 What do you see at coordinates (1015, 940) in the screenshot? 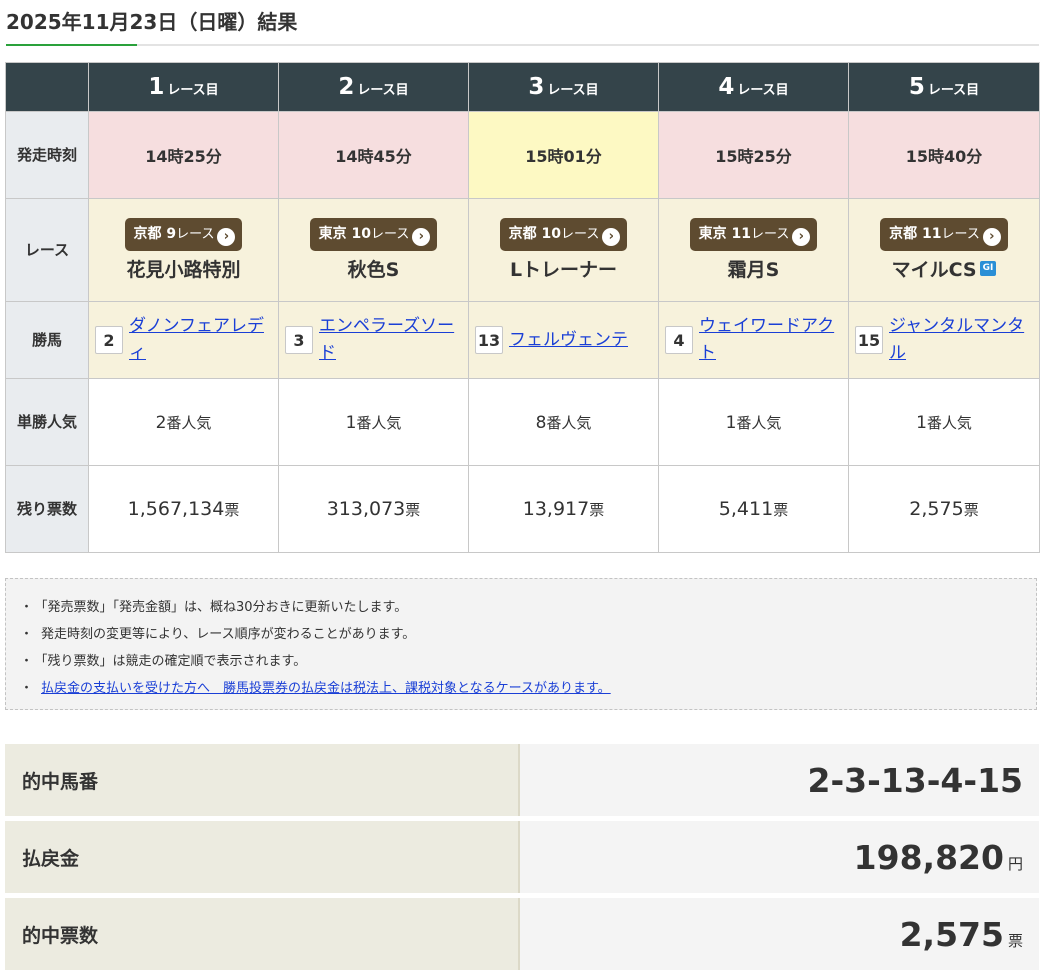
I see `hit-votes-unit: 票` at bounding box center [1015, 940].